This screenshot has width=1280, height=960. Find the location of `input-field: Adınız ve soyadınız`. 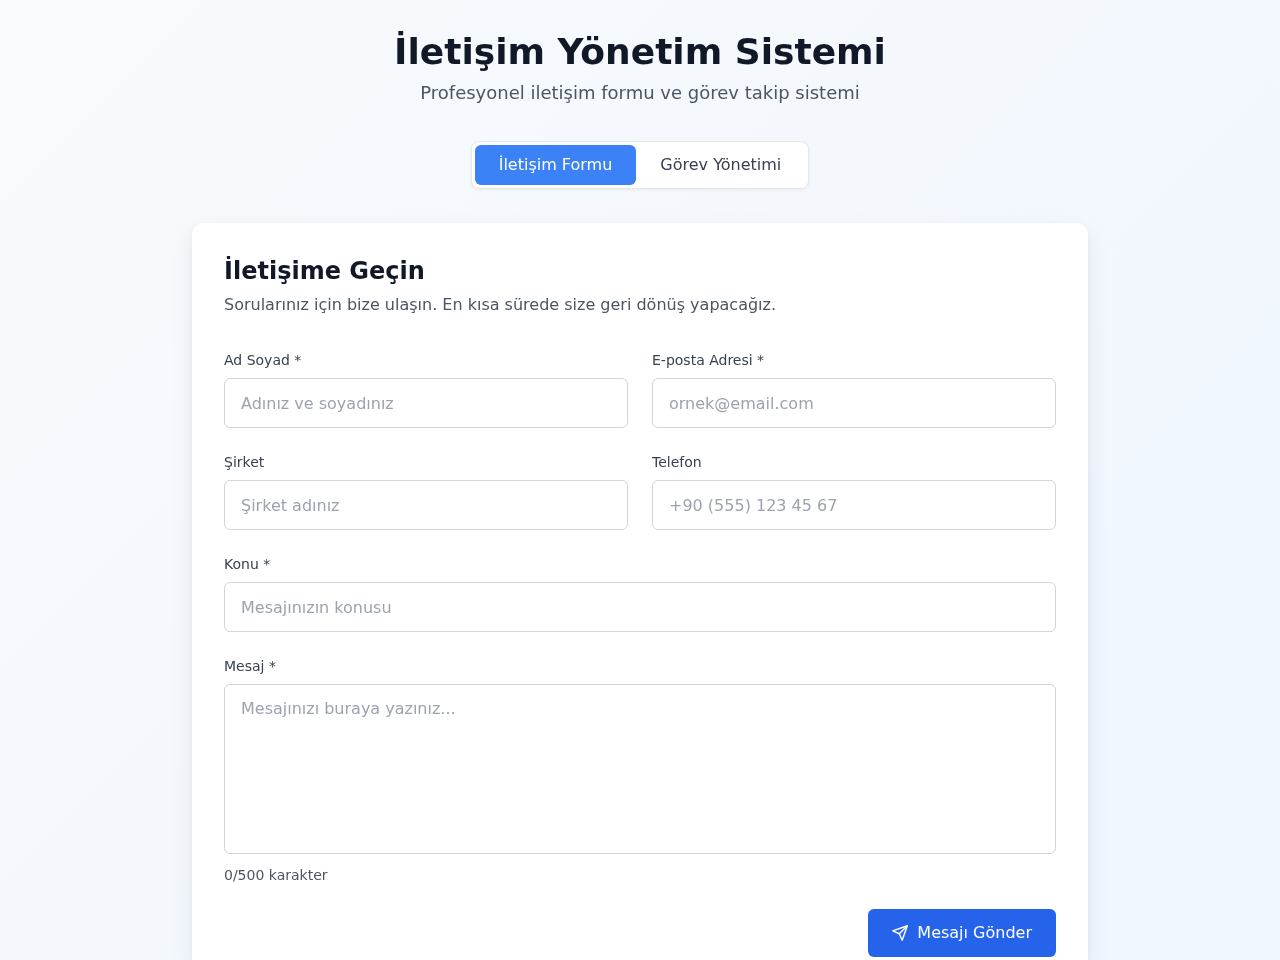

input-field: Adınız ve soyadınız is located at coordinates (426, 403).